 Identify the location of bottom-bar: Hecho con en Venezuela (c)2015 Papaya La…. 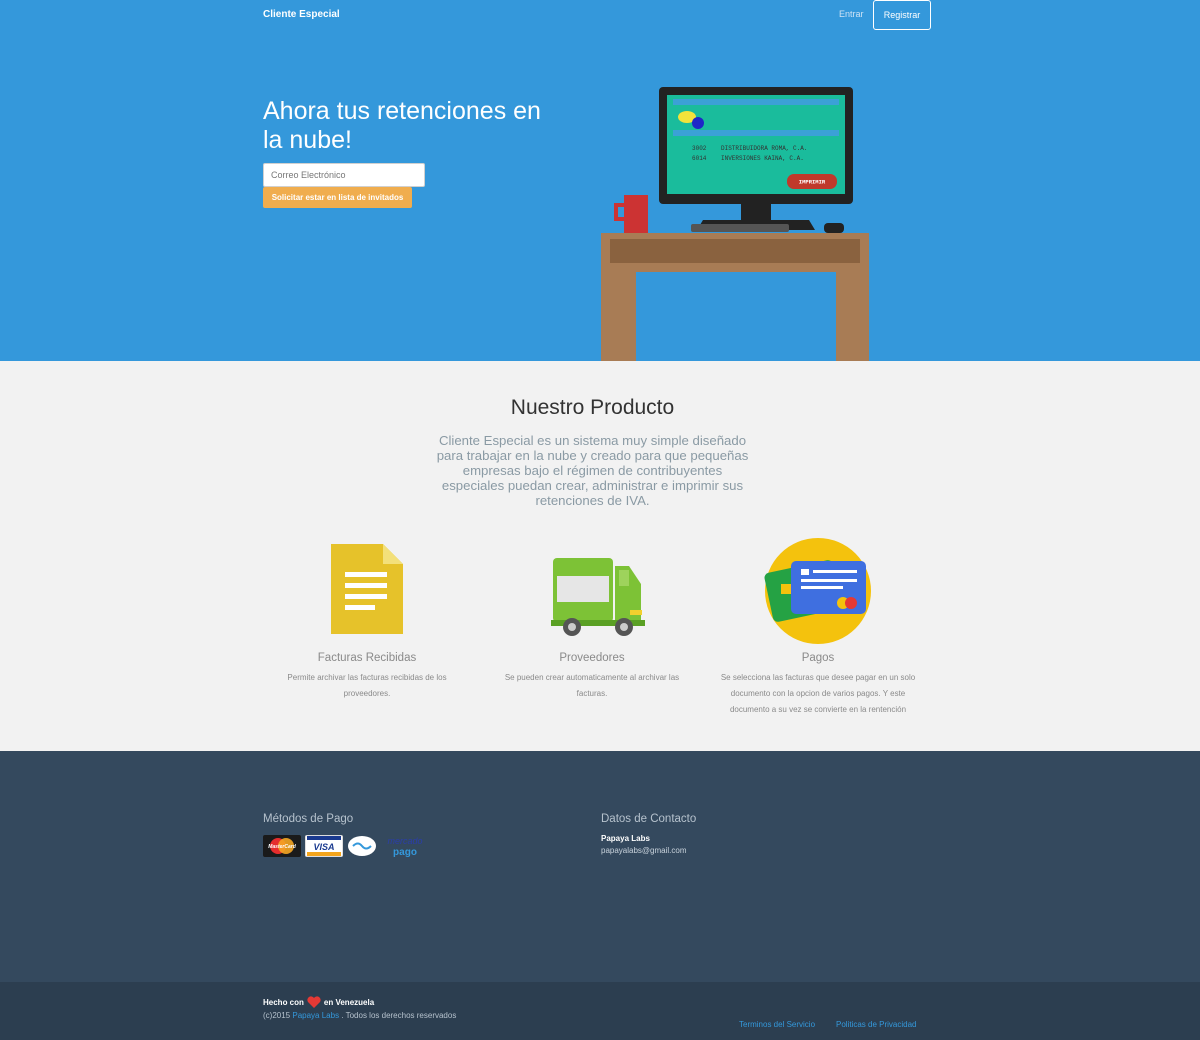
(600, 1011).